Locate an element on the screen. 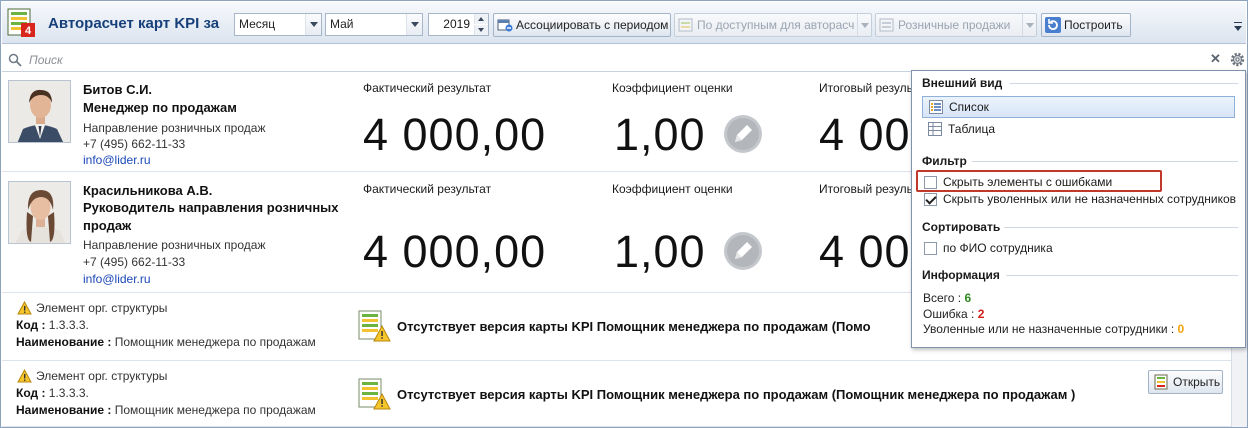 The width and height of the screenshot is (1248, 428). view-section-title: Внешний вид is located at coordinates (1080, 83).